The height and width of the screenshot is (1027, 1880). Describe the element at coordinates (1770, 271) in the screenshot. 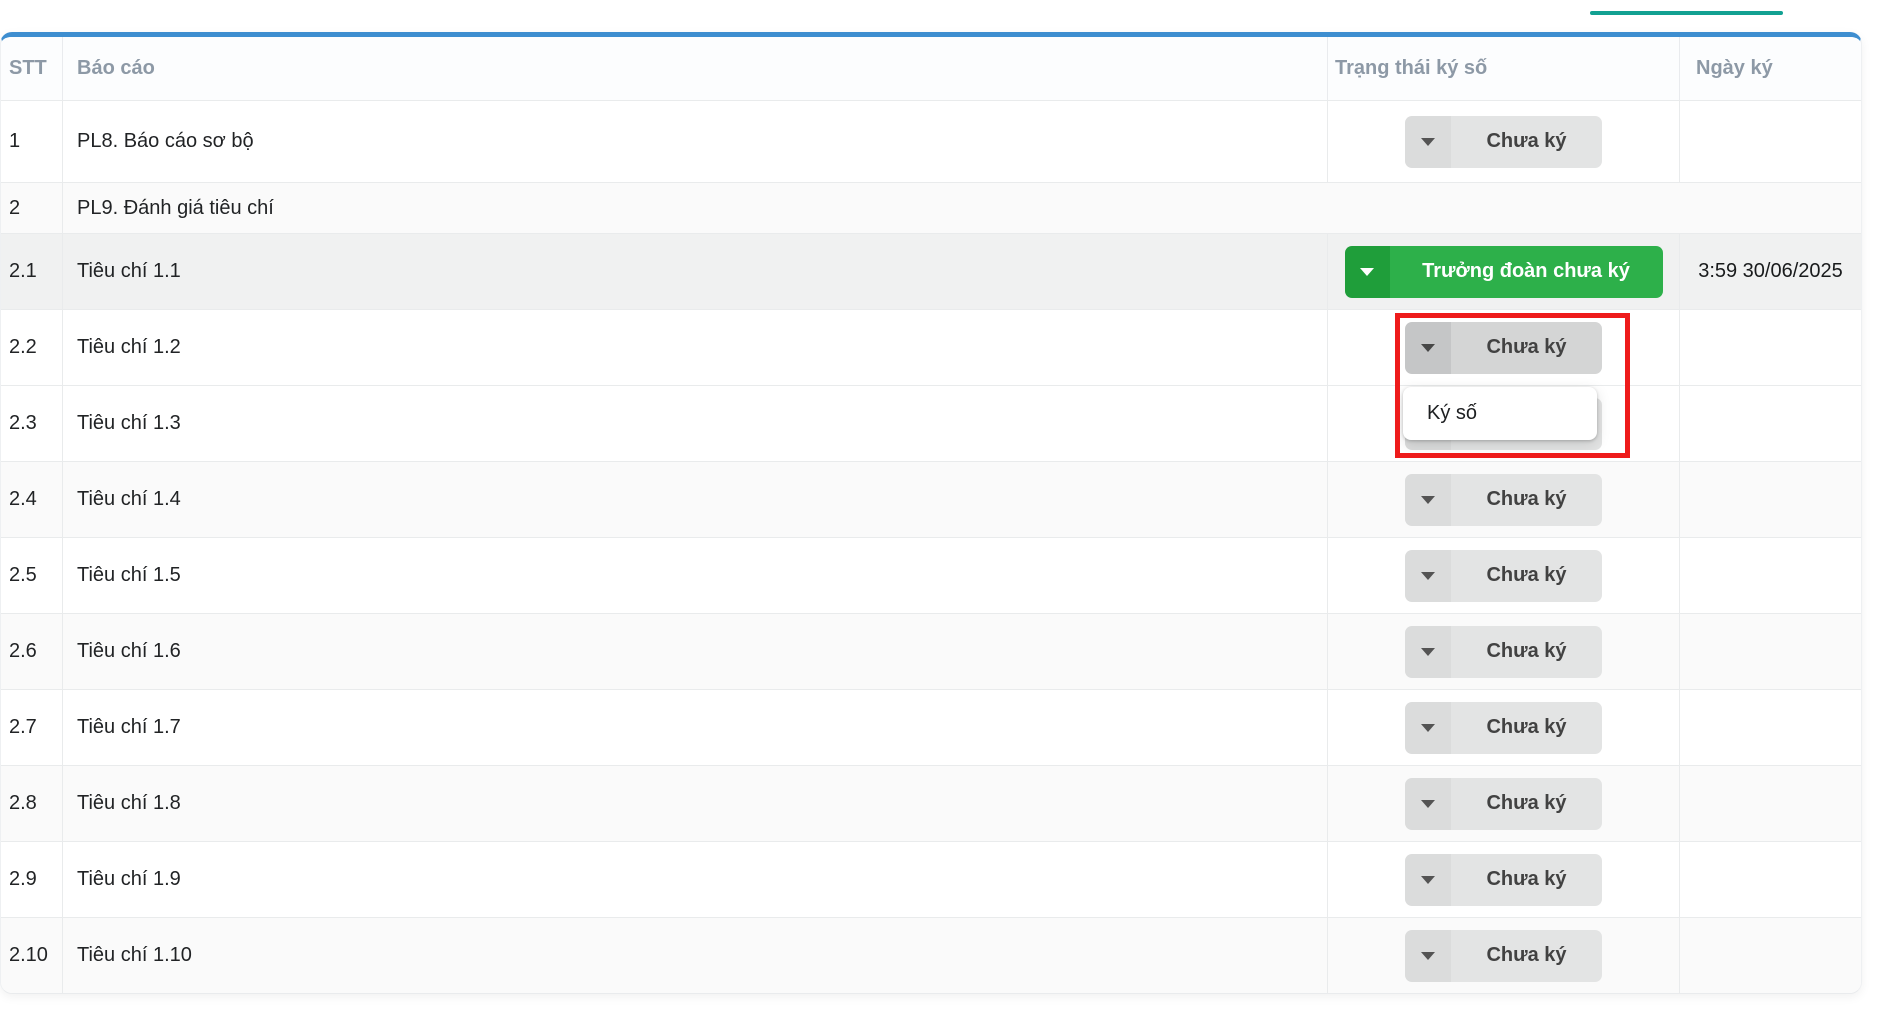

I see `row-sign-date: 3:59 30/06/2025` at that location.